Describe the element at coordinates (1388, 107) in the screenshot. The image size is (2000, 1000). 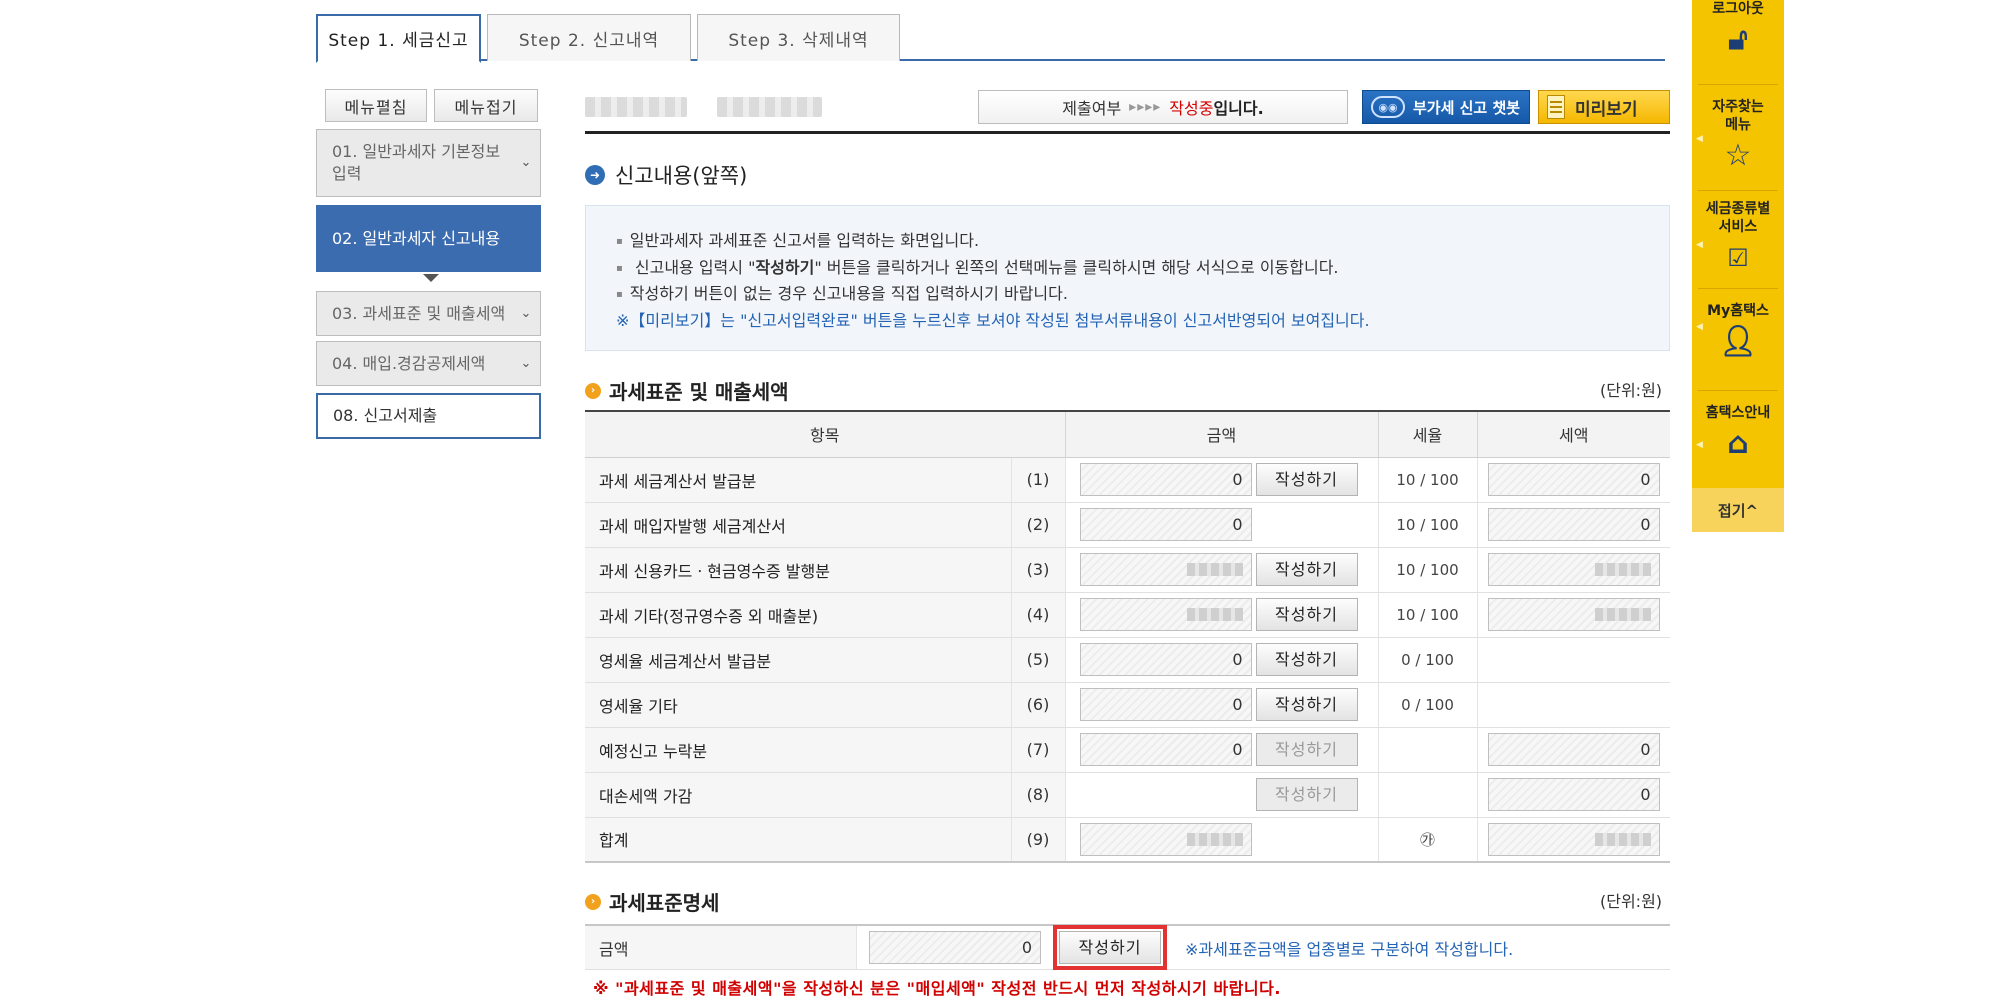
I see `chatbot-icon: ◉◉` at that location.